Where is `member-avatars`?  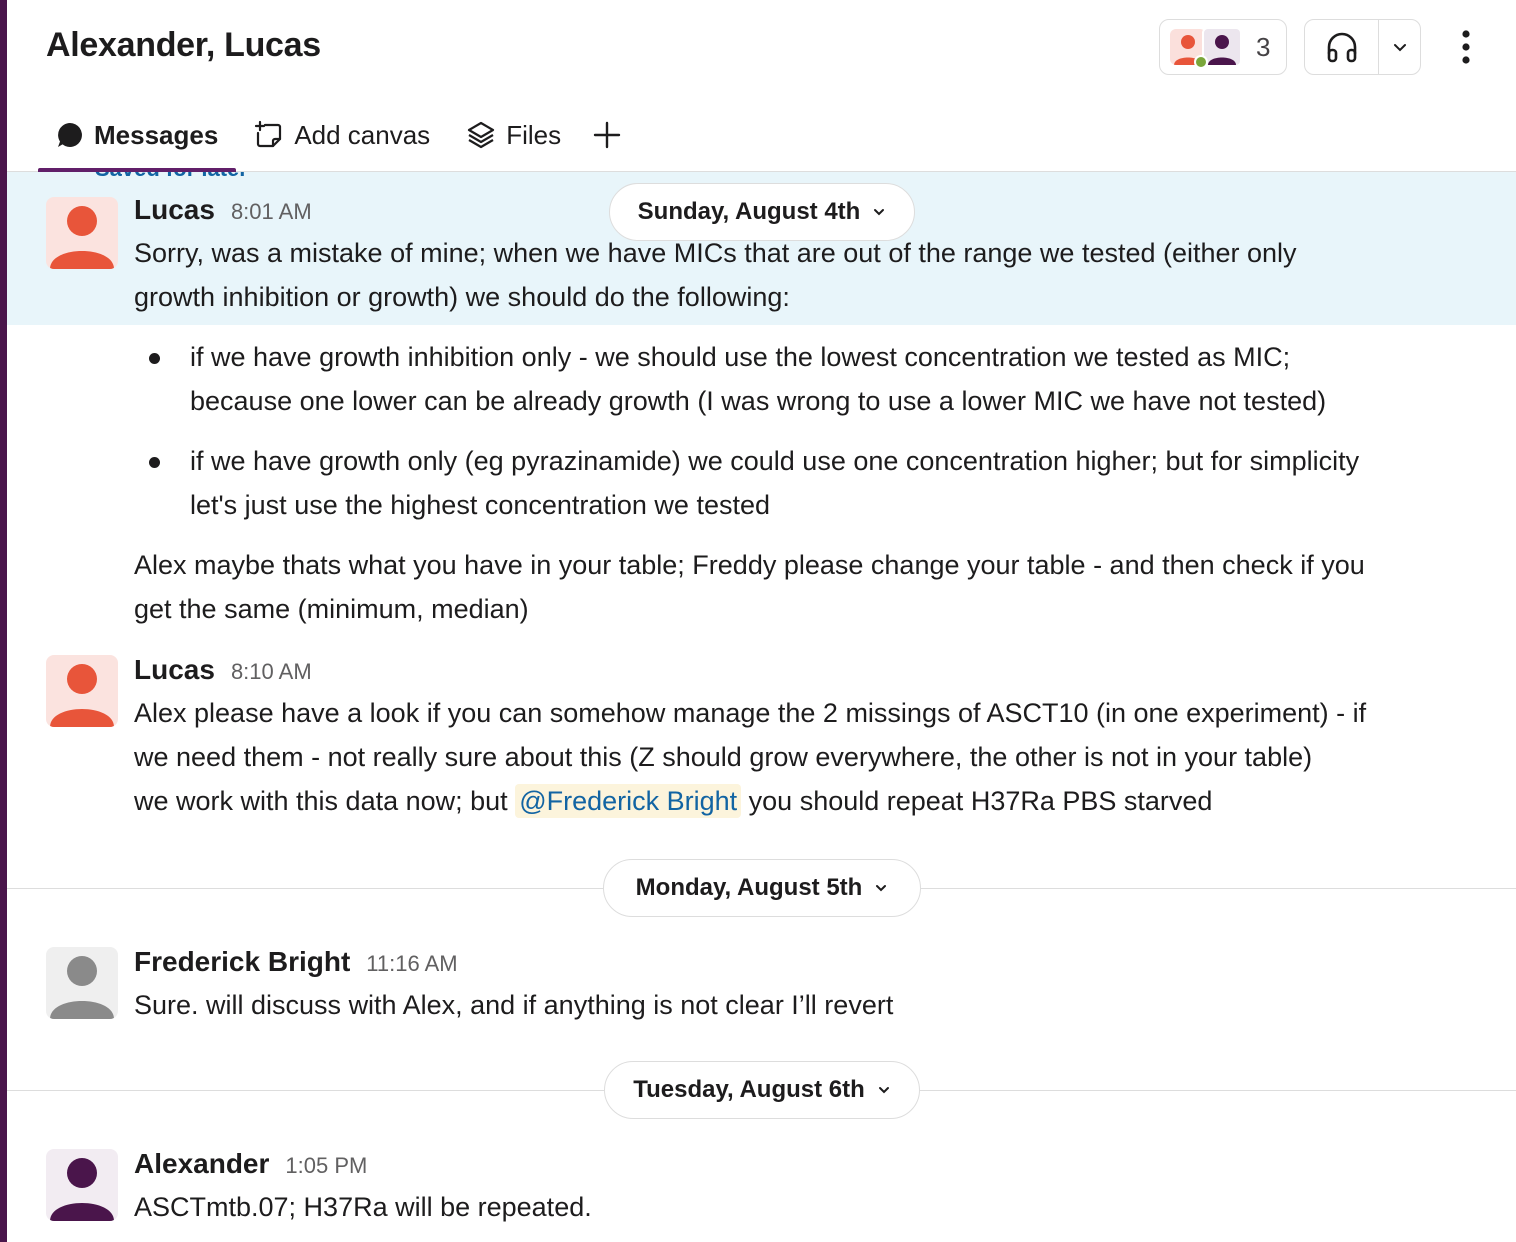
member-avatars is located at coordinates (1206, 48).